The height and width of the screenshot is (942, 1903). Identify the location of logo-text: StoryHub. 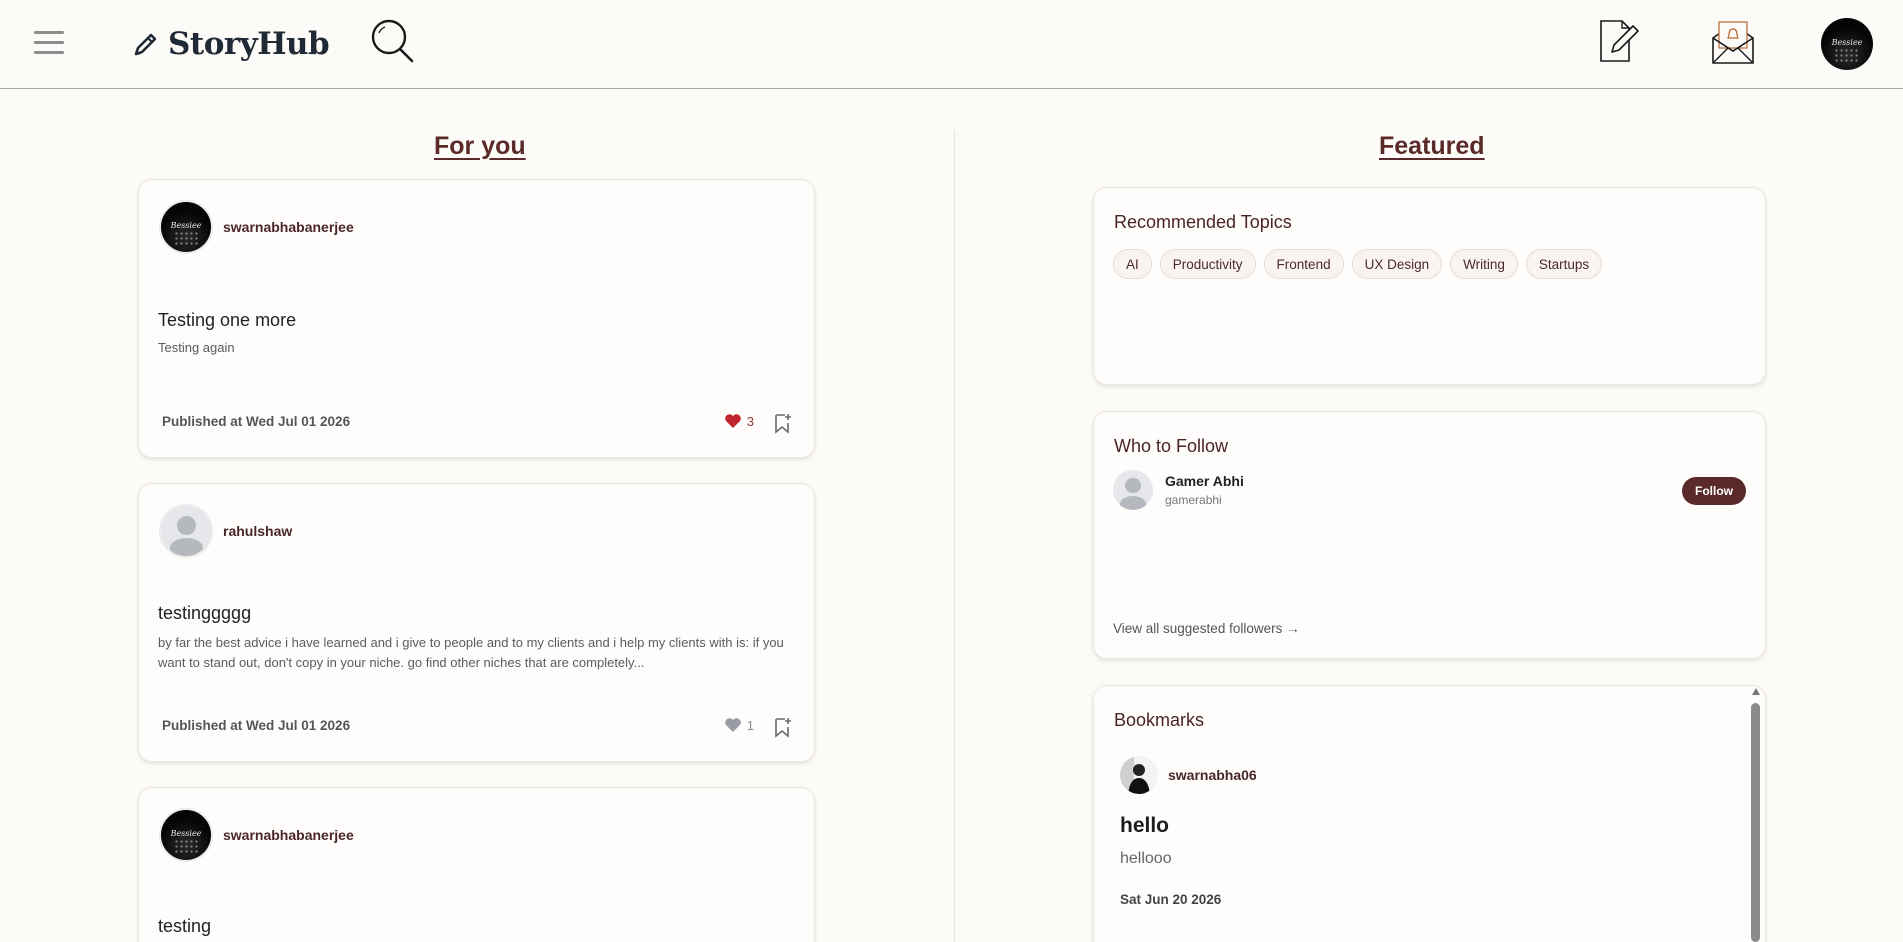
(249, 44).